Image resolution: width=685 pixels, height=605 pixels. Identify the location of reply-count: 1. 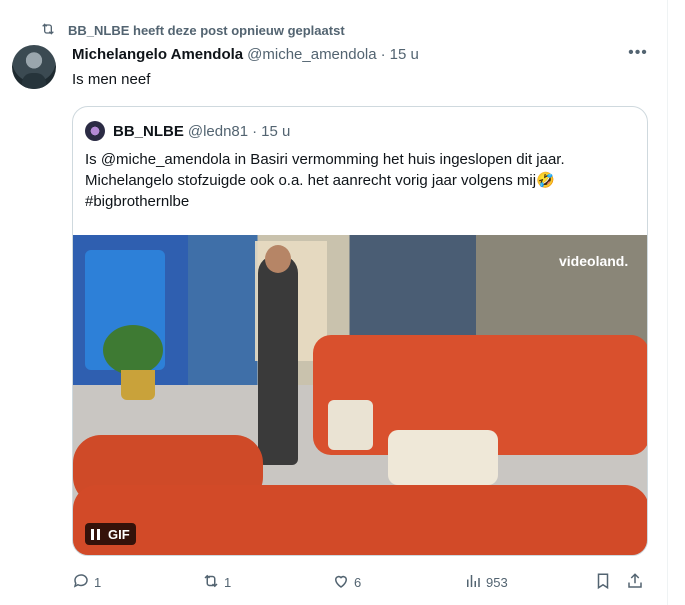
(98, 582).